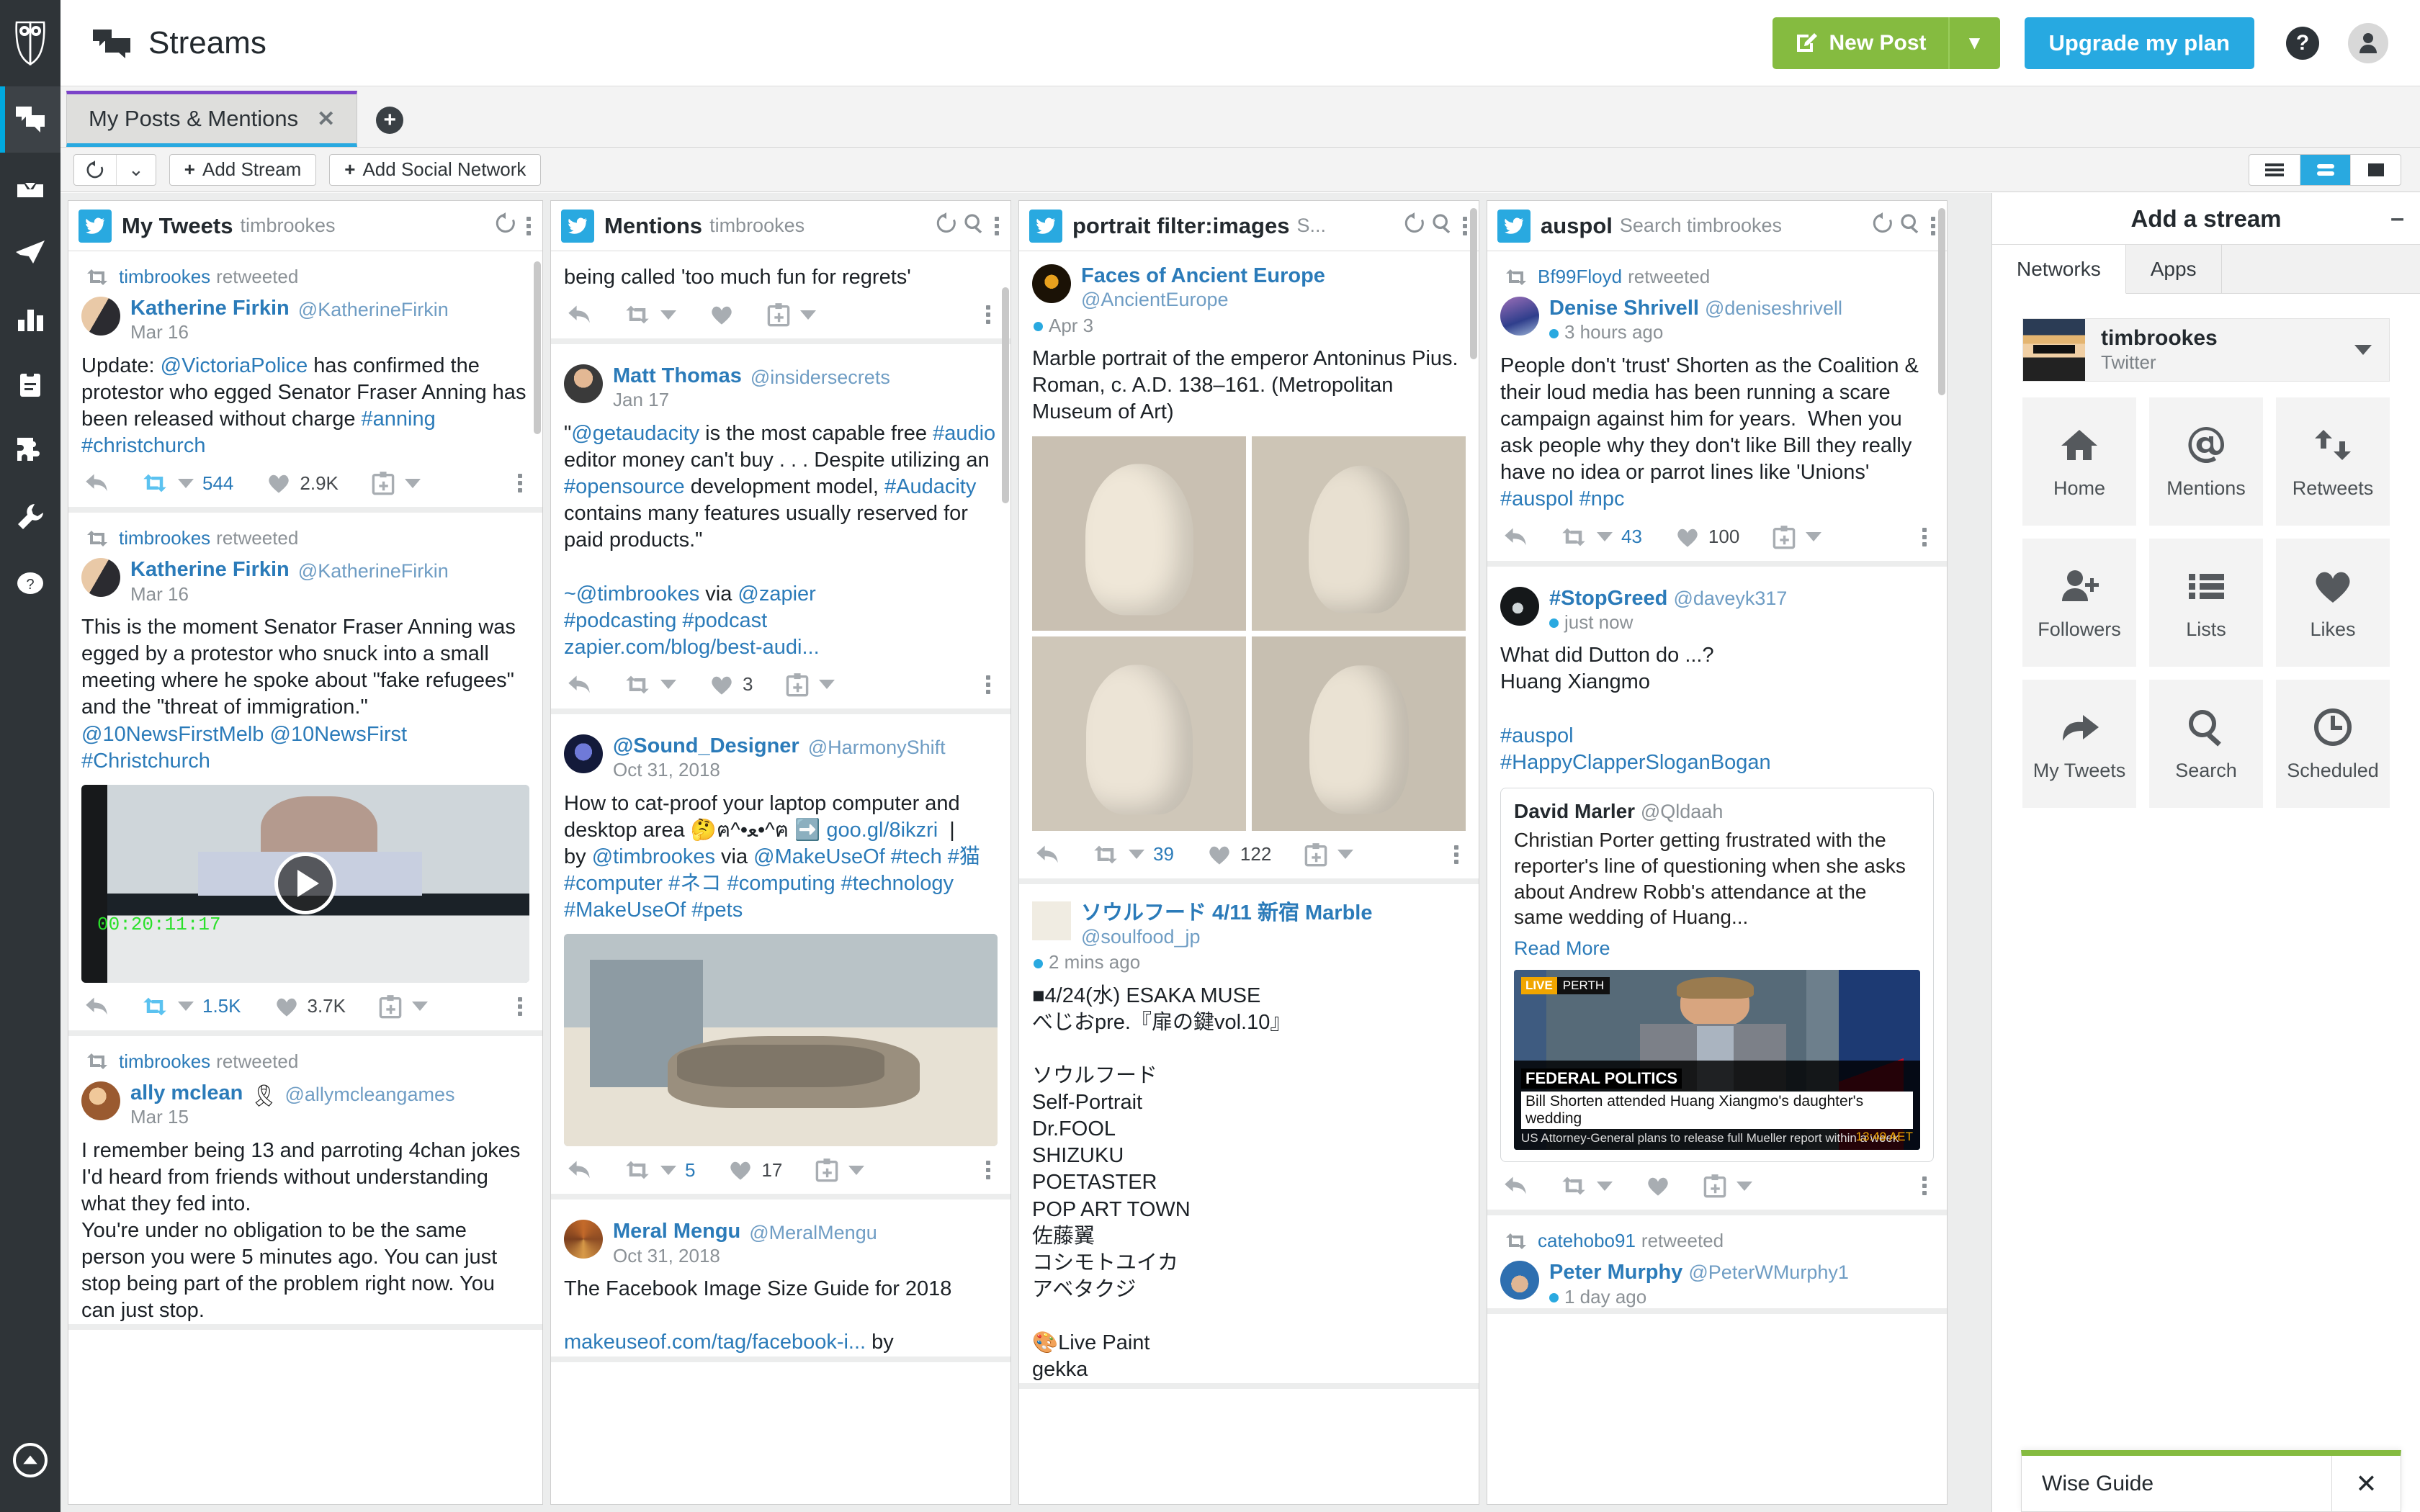 The width and height of the screenshot is (2420, 1512). I want to click on view-mode-single-button, so click(2375, 169).